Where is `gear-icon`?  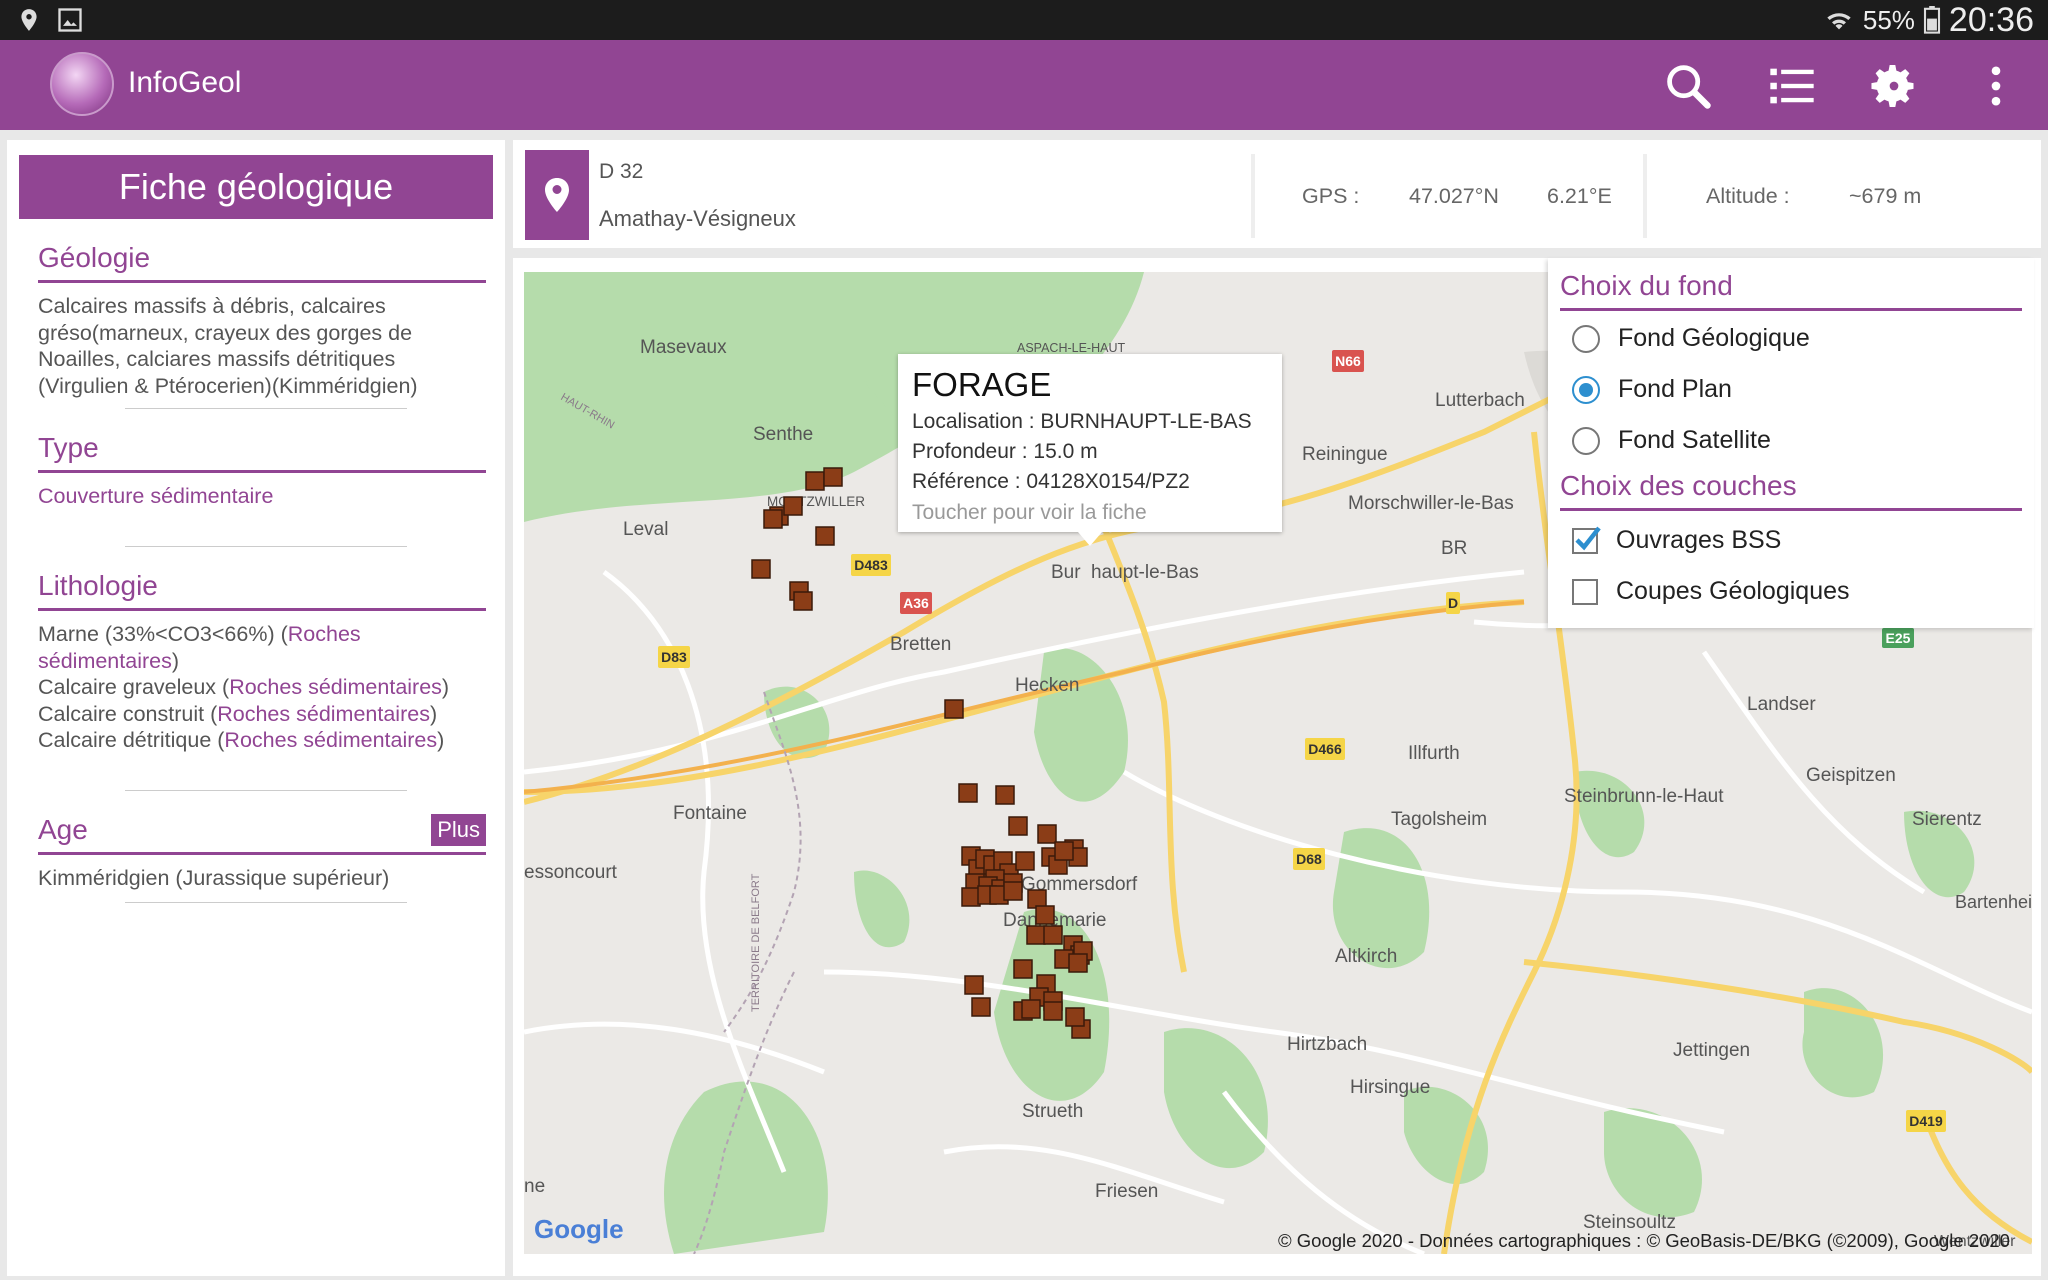 gear-icon is located at coordinates (1894, 86).